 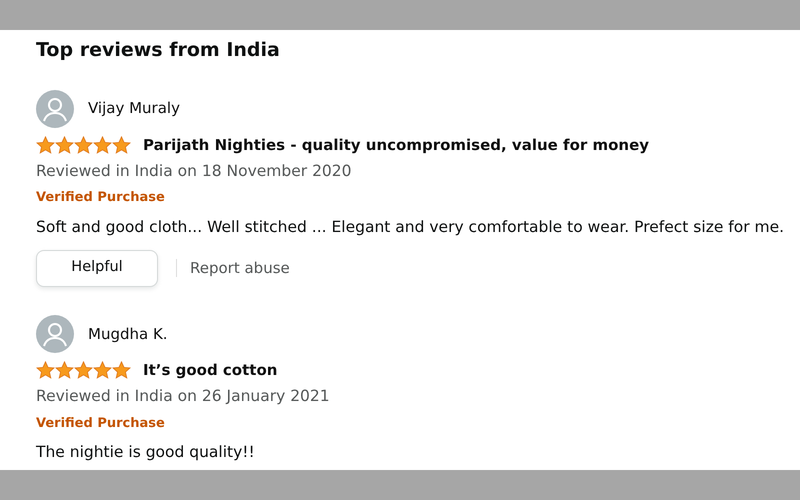 What do you see at coordinates (145, 452) in the screenshot?
I see `review-text: The nightie is good quality!!` at bounding box center [145, 452].